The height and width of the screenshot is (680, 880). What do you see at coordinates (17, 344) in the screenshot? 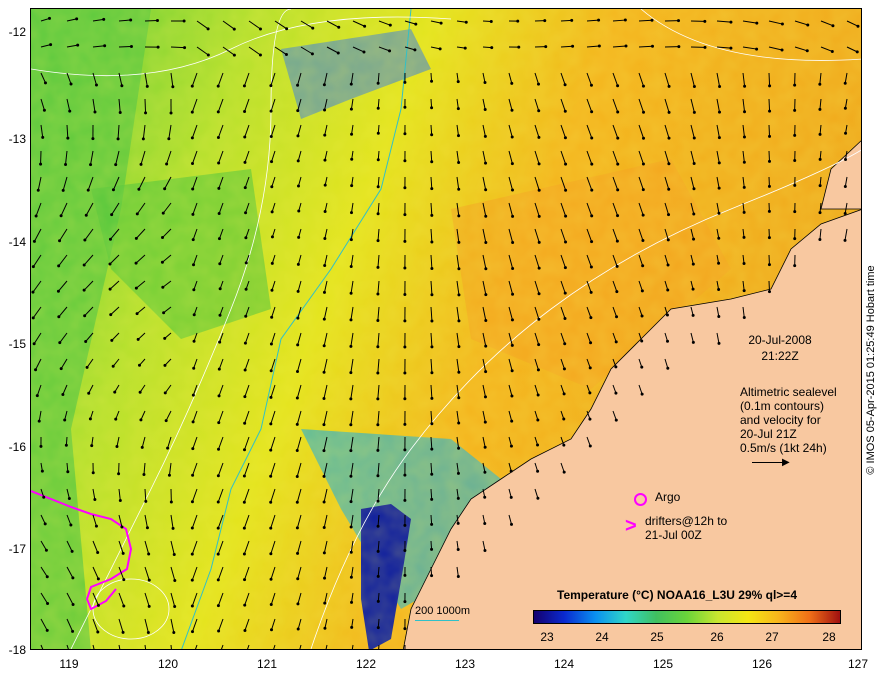
I see `lat-tick: -15` at bounding box center [17, 344].